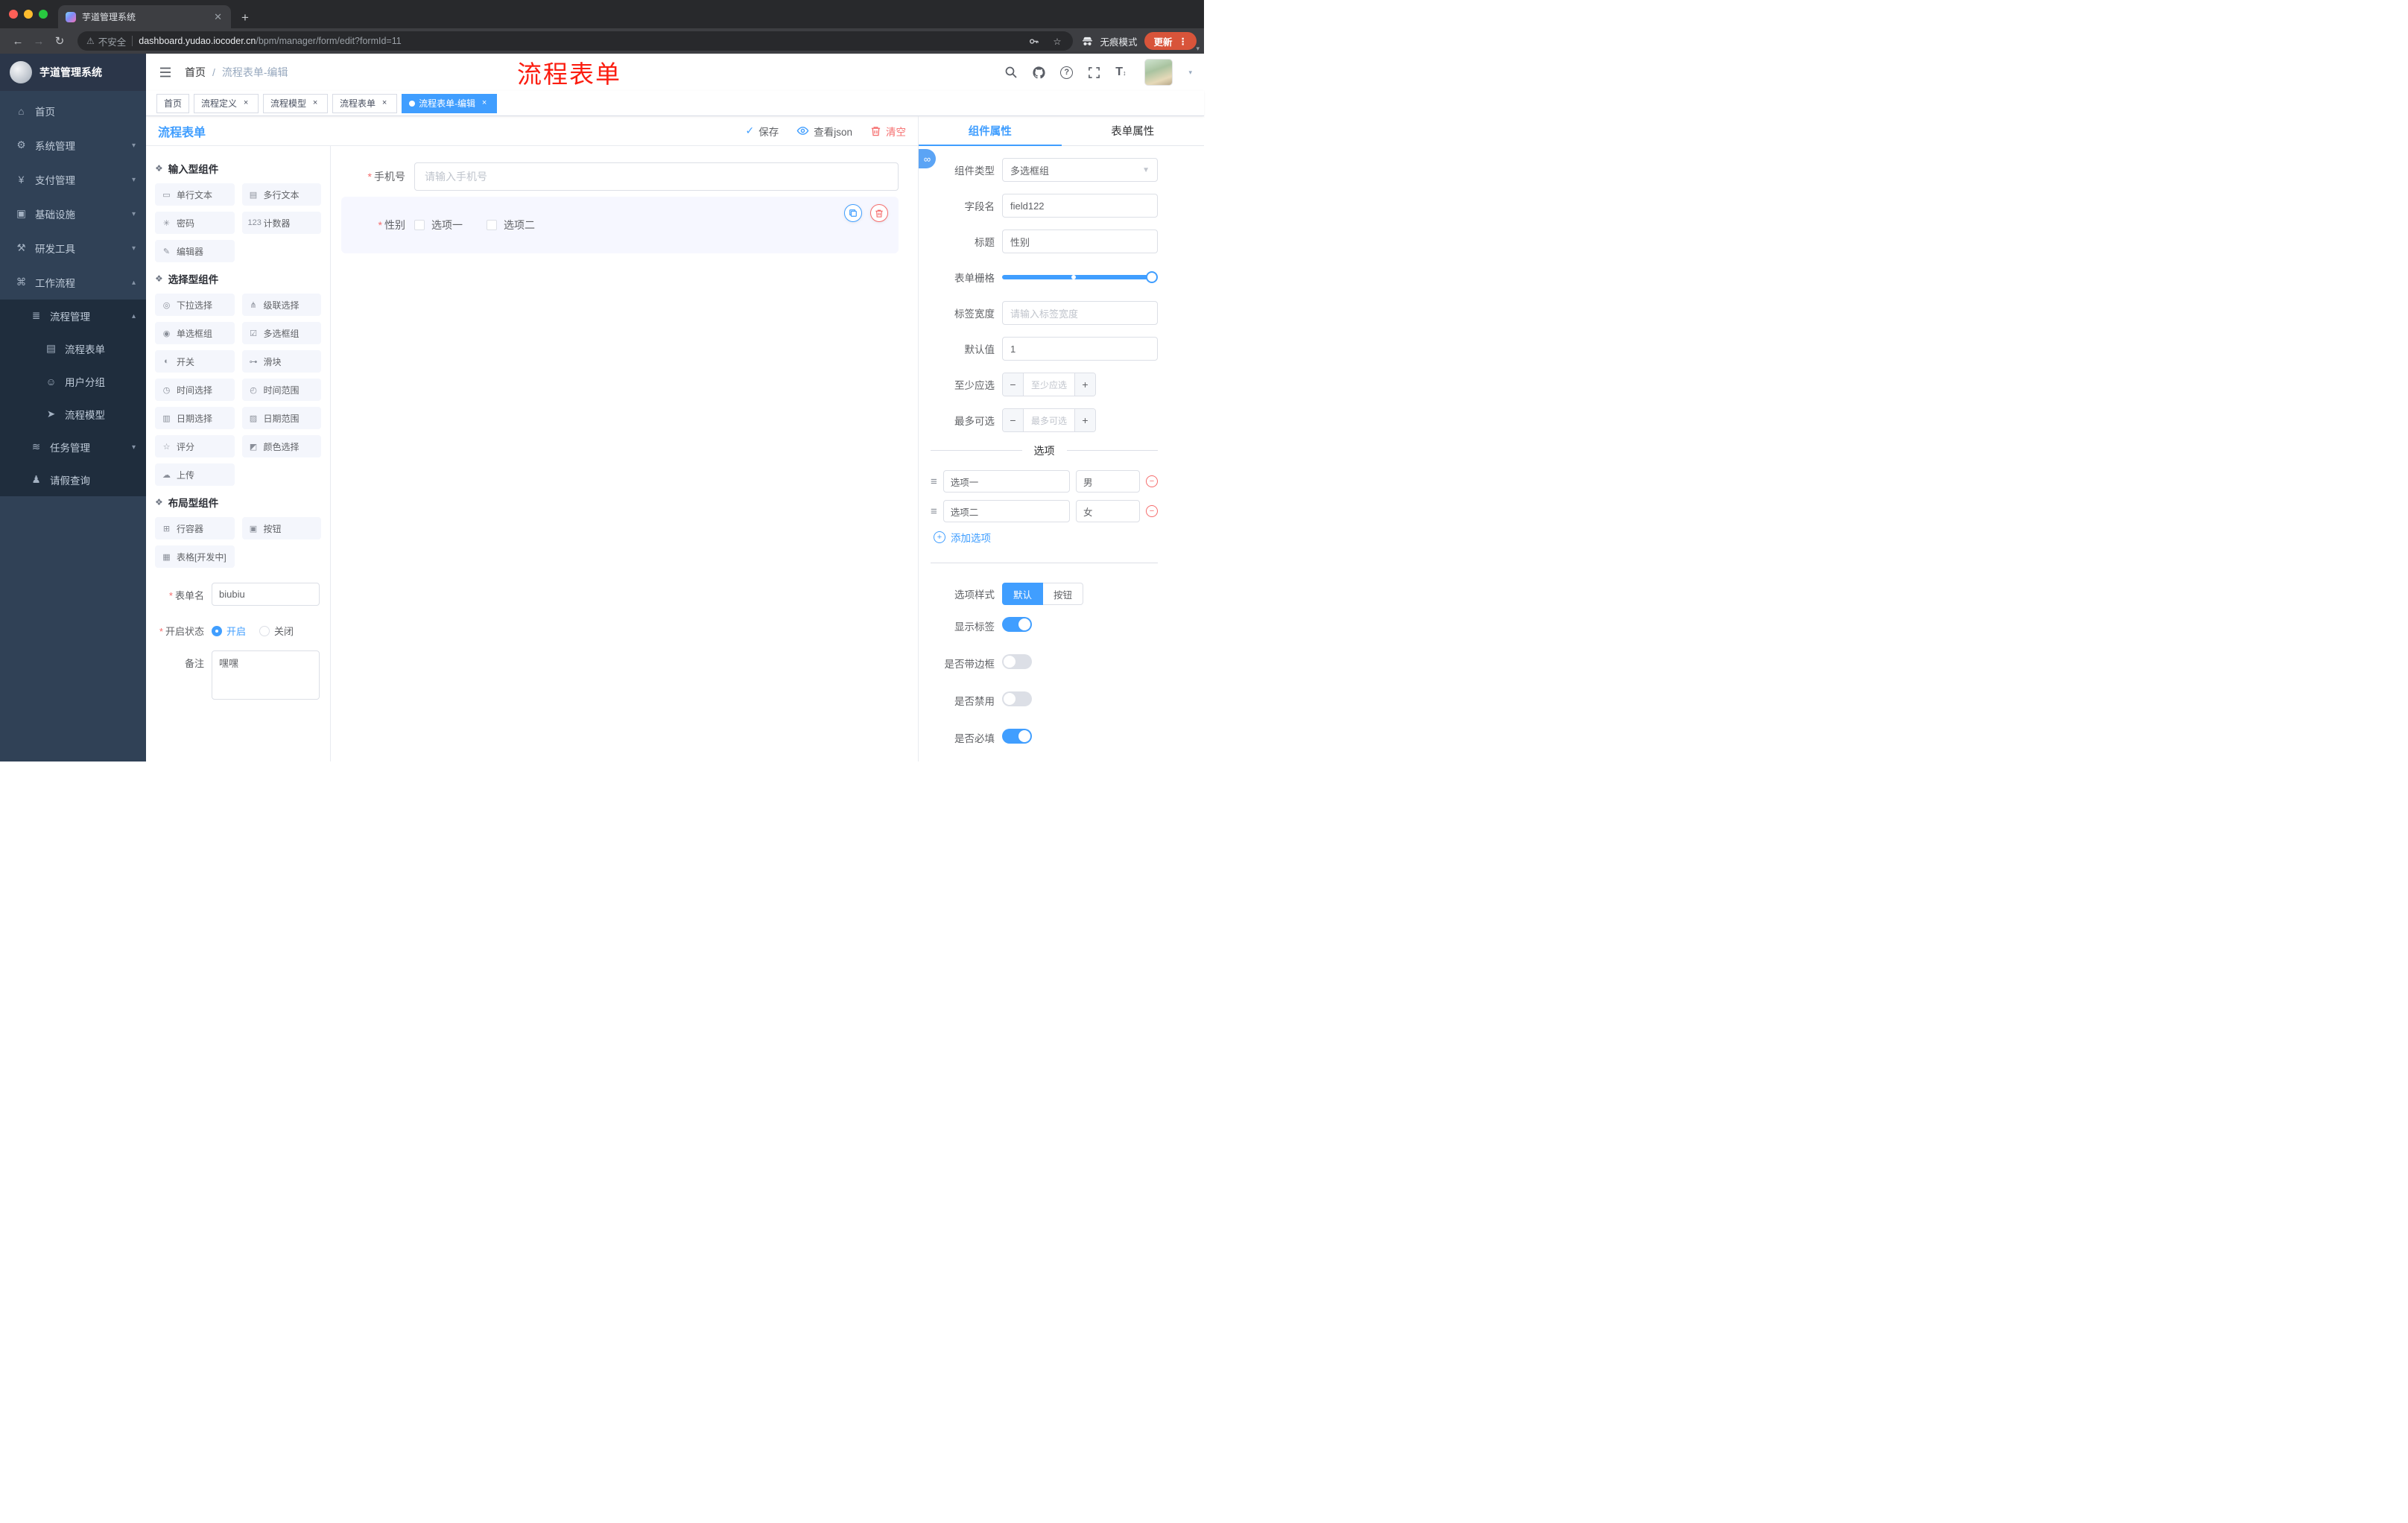 The height and width of the screenshot is (1523, 2408). Describe the element at coordinates (73, 180) in the screenshot. I see `sidebar-menu-item: ¥ 支付管理 ▾` at that location.